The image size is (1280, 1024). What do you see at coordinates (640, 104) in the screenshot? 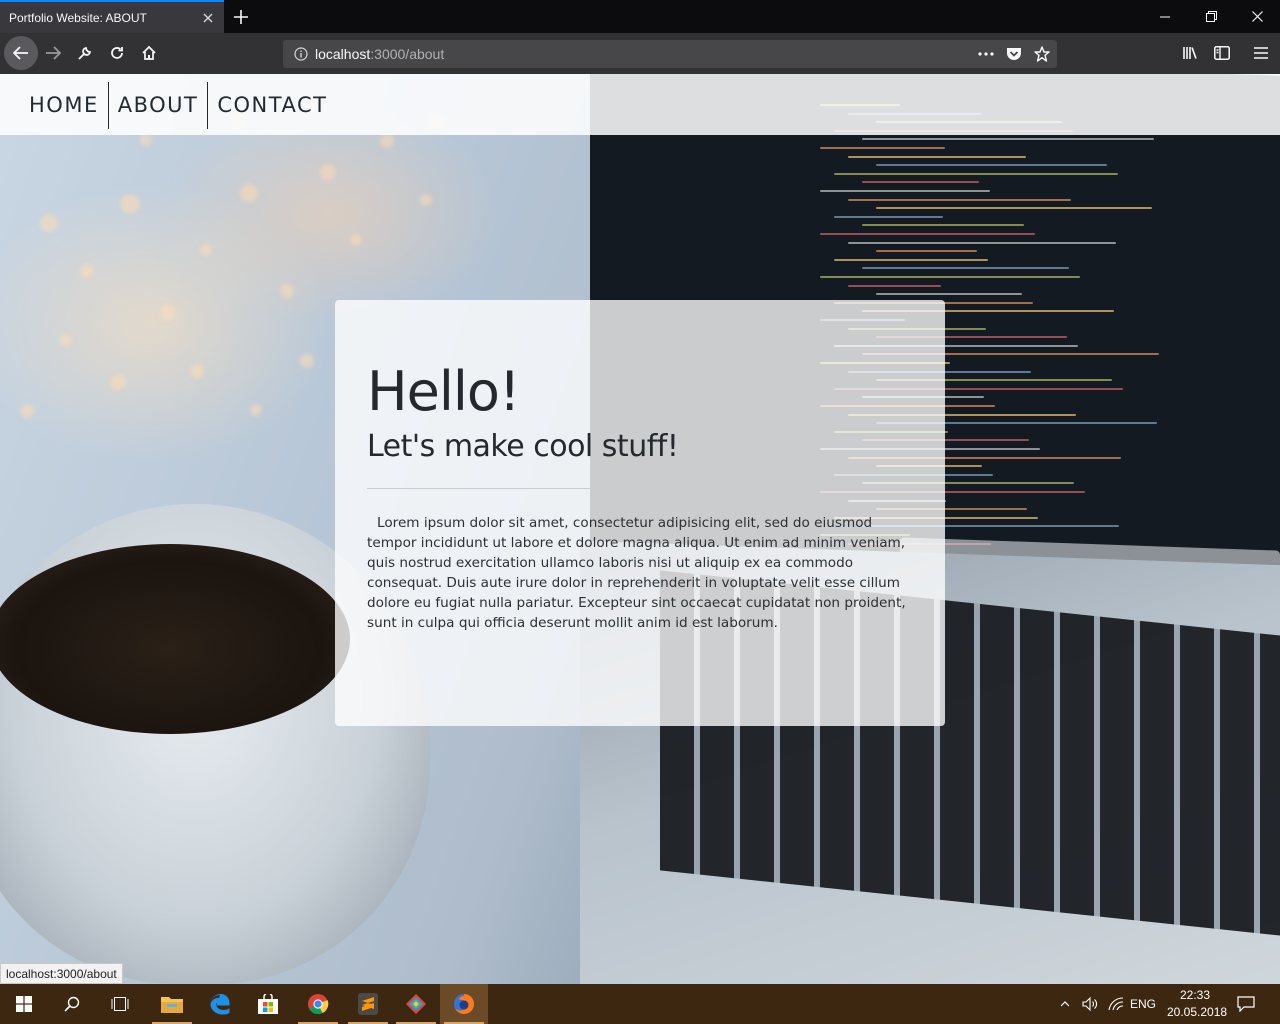
I see `site-nav: HOME ABOUT CONTACT` at bounding box center [640, 104].